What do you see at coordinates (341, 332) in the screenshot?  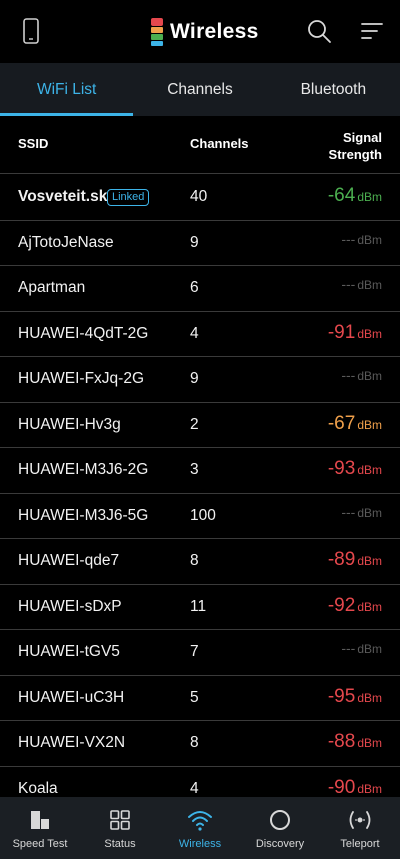 I see `signal-value: -91` at bounding box center [341, 332].